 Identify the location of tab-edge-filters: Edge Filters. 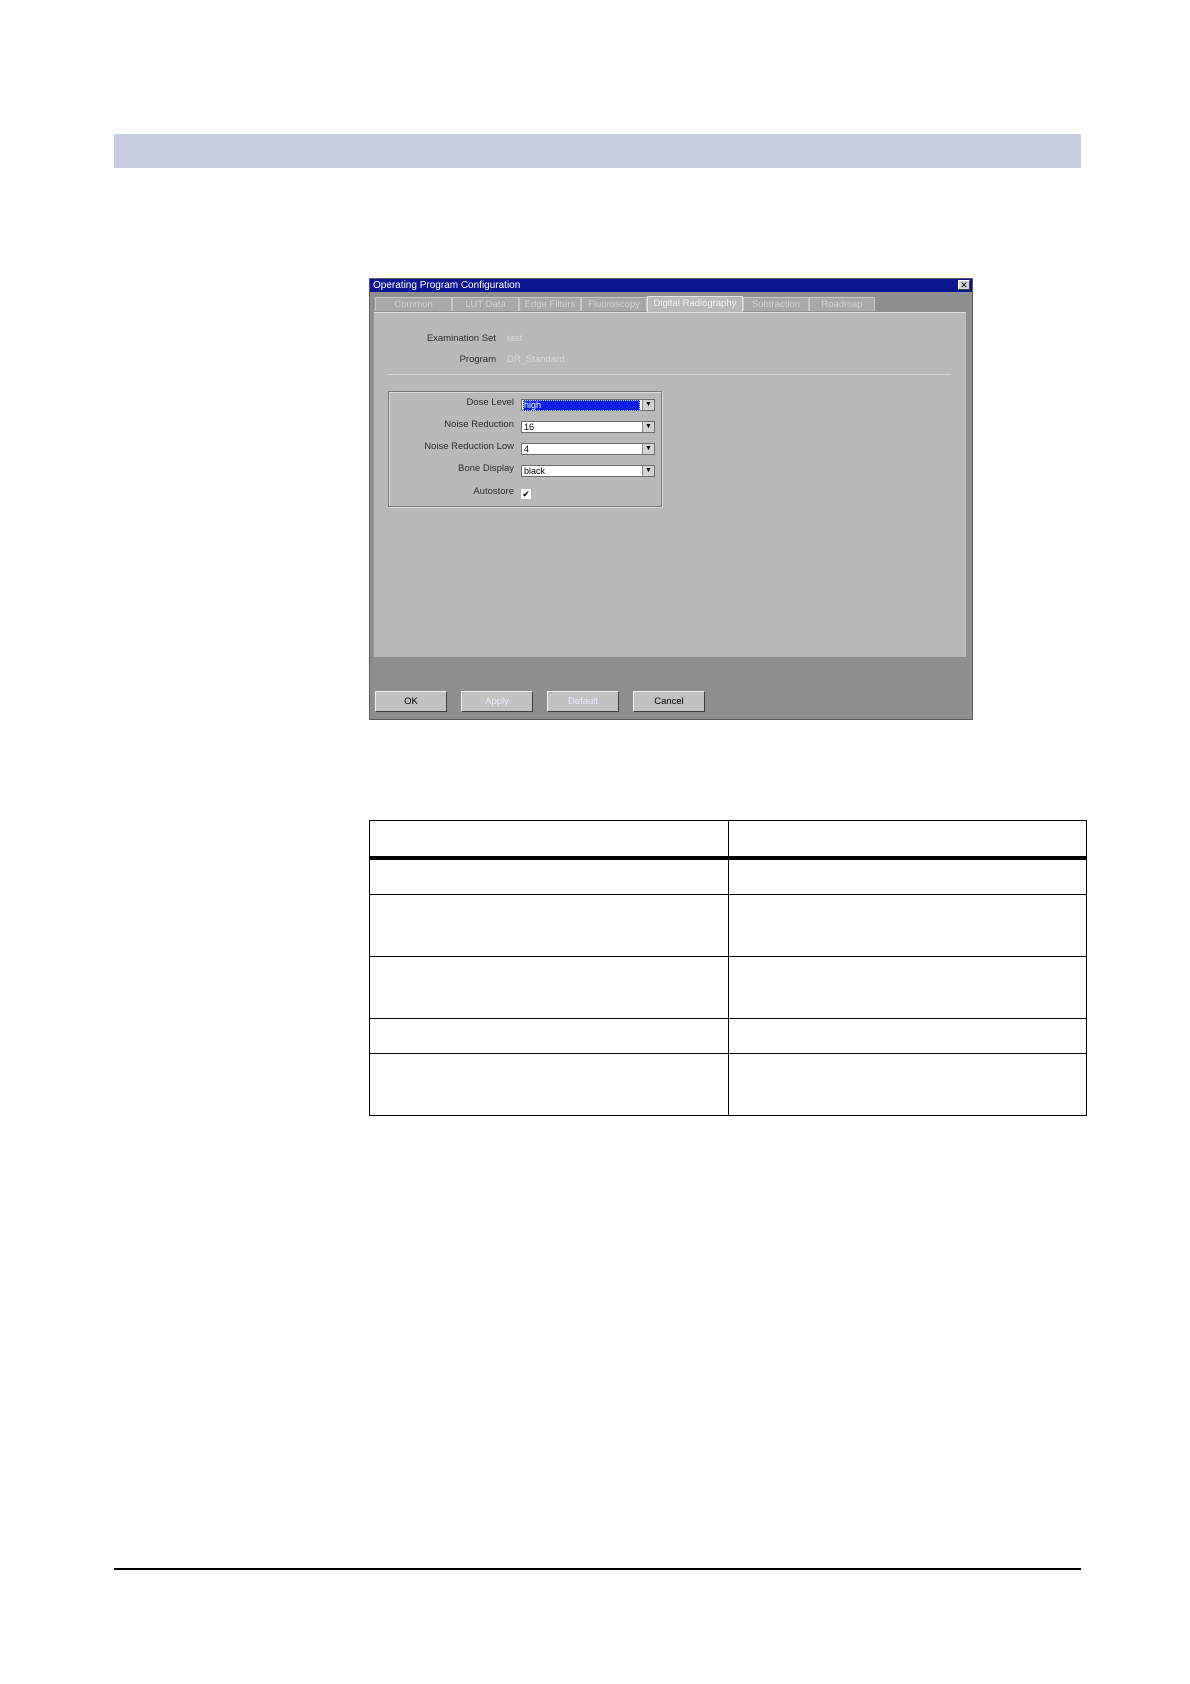
(550, 304).